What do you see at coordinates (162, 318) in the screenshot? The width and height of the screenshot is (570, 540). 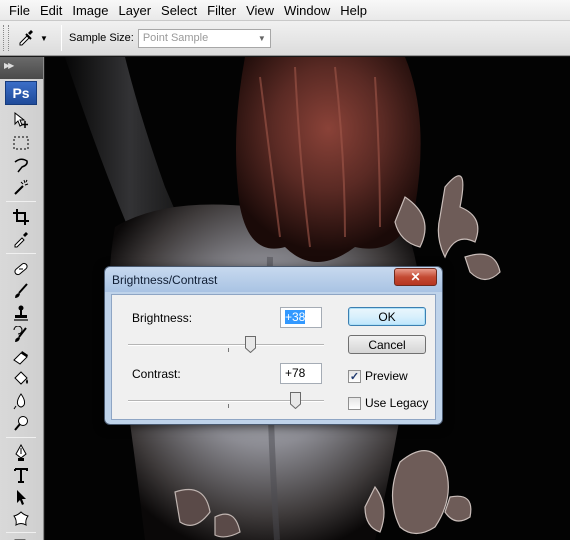 I see `brightness-label: Brightness:` at bounding box center [162, 318].